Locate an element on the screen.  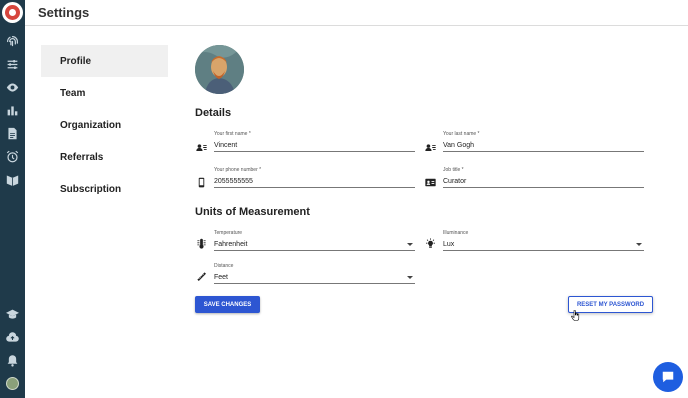
nav-item-team: Team is located at coordinates (104, 93).